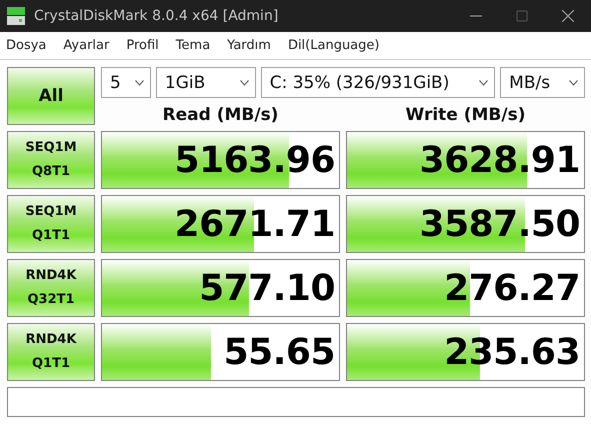 The width and height of the screenshot is (591, 432). Describe the element at coordinates (51, 160) in the screenshot. I see `test-button: SEQ1M Q8T1` at that location.